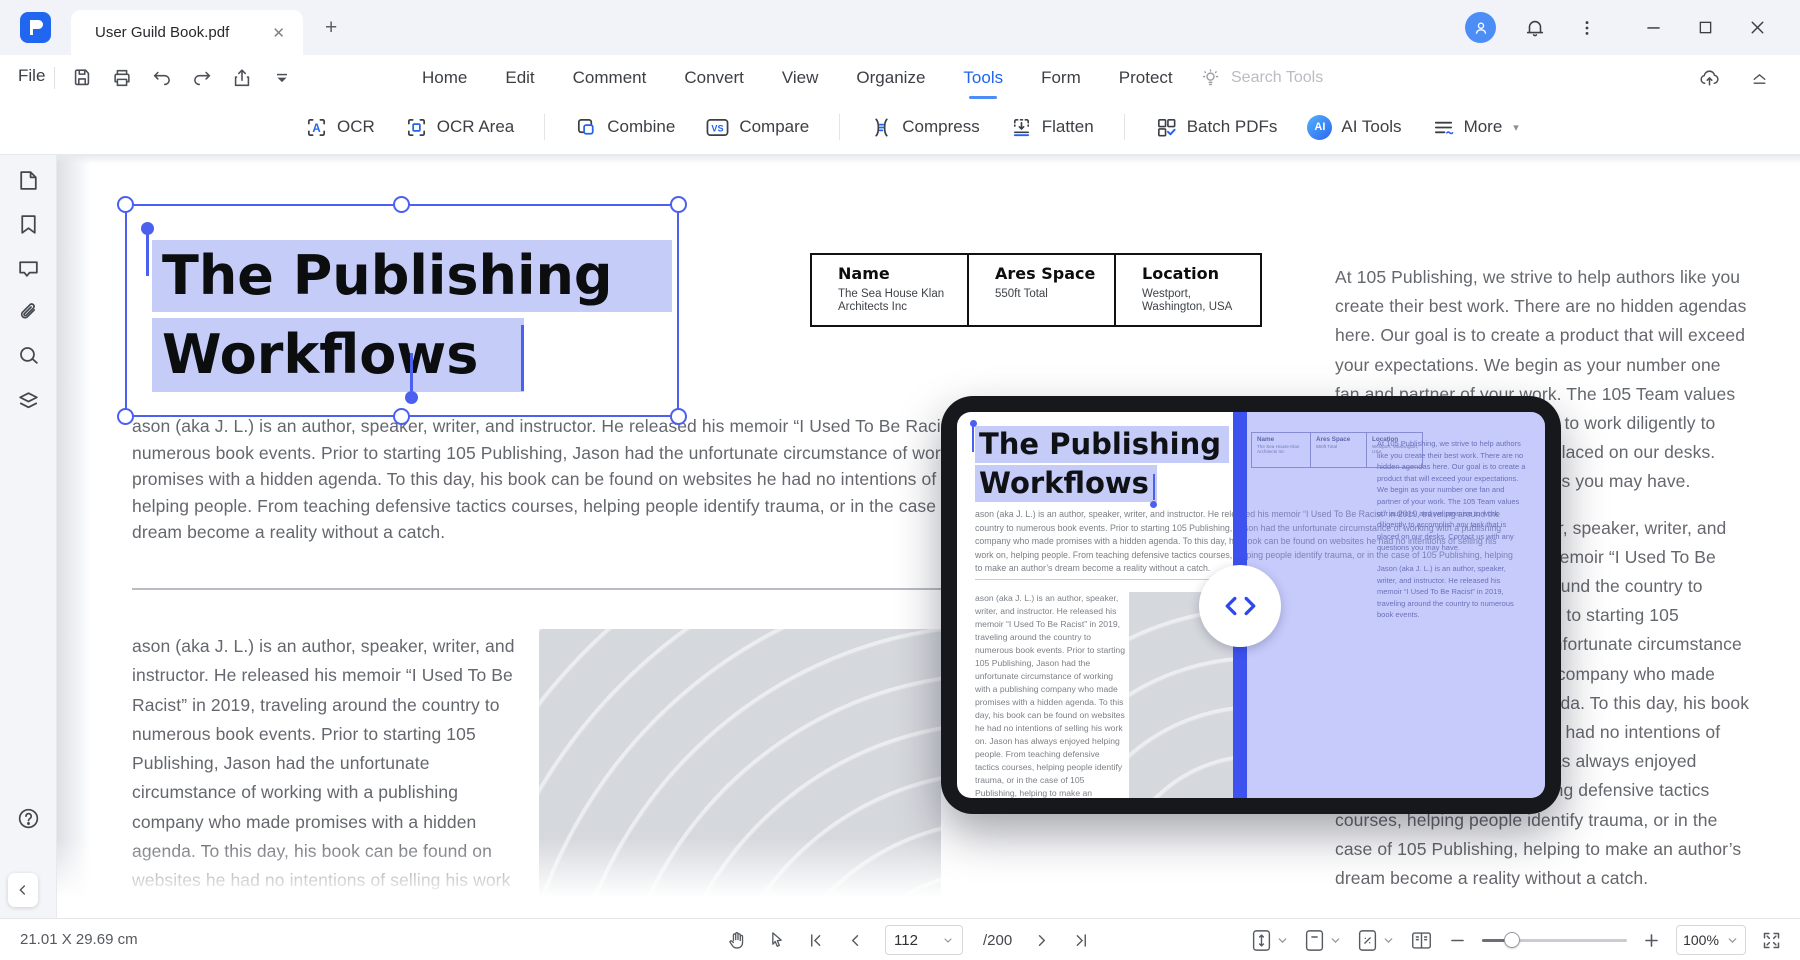 The width and height of the screenshot is (1800, 960). I want to click on text-caret, so click(522, 358).